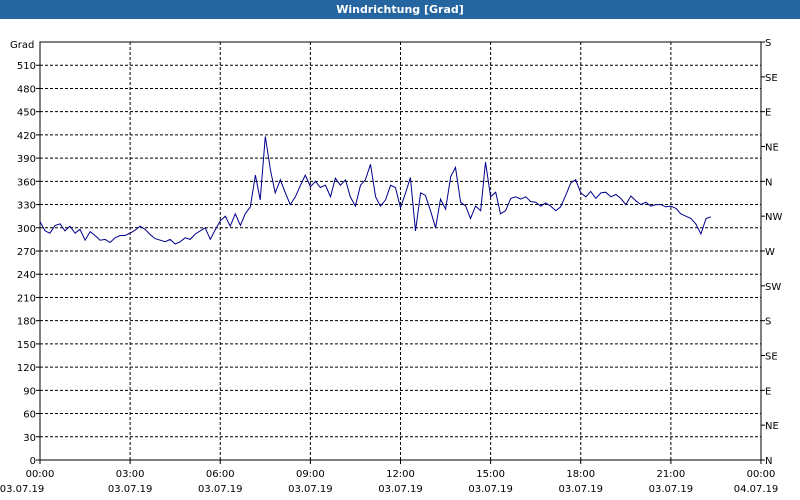 This screenshot has height=500, width=800. Describe the element at coordinates (310, 474) in the screenshot. I see `x-tick-time: 09:00` at that location.